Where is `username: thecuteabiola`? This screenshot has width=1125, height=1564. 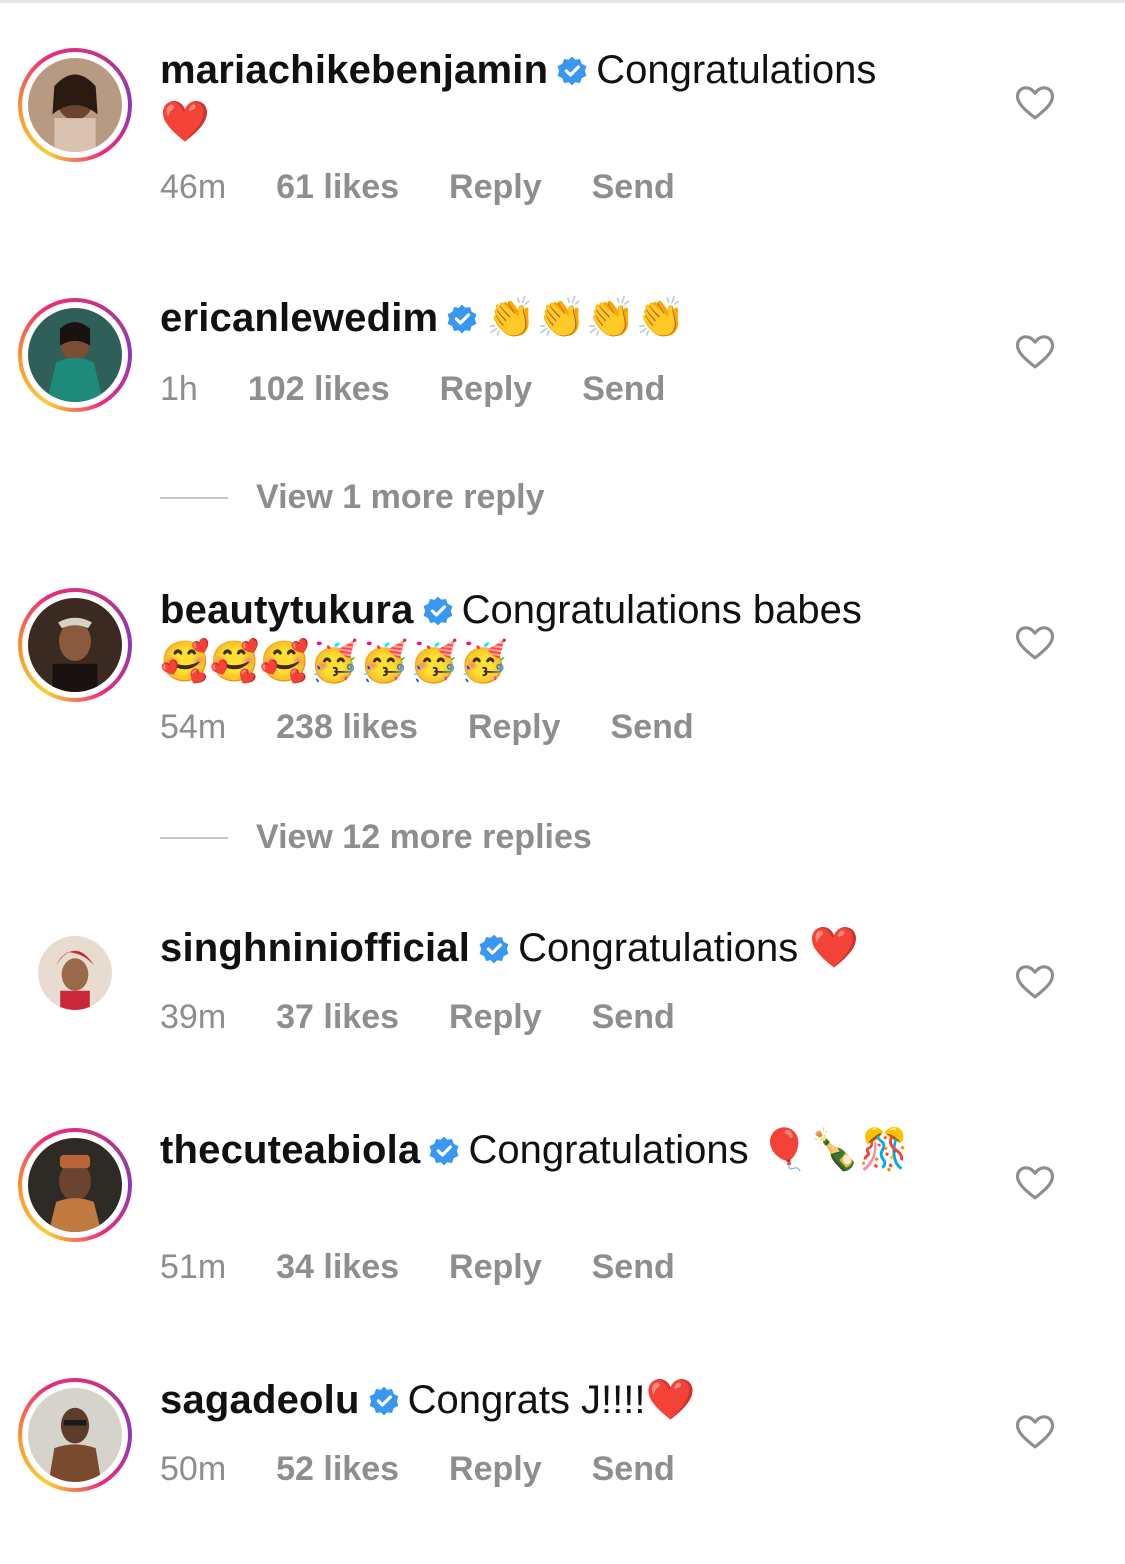
username: thecuteabiola is located at coordinates (290, 1150).